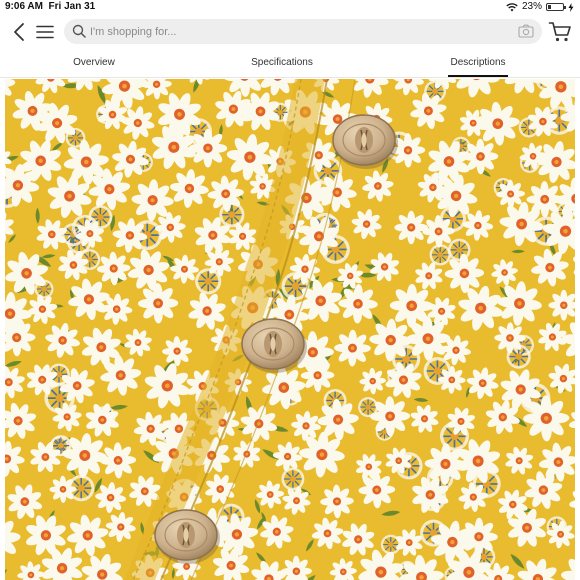 This screenshot has height=580, width=580. Describe the element at coordinates (526, 31) in the screenshot. I see `camera-icon` at that location.